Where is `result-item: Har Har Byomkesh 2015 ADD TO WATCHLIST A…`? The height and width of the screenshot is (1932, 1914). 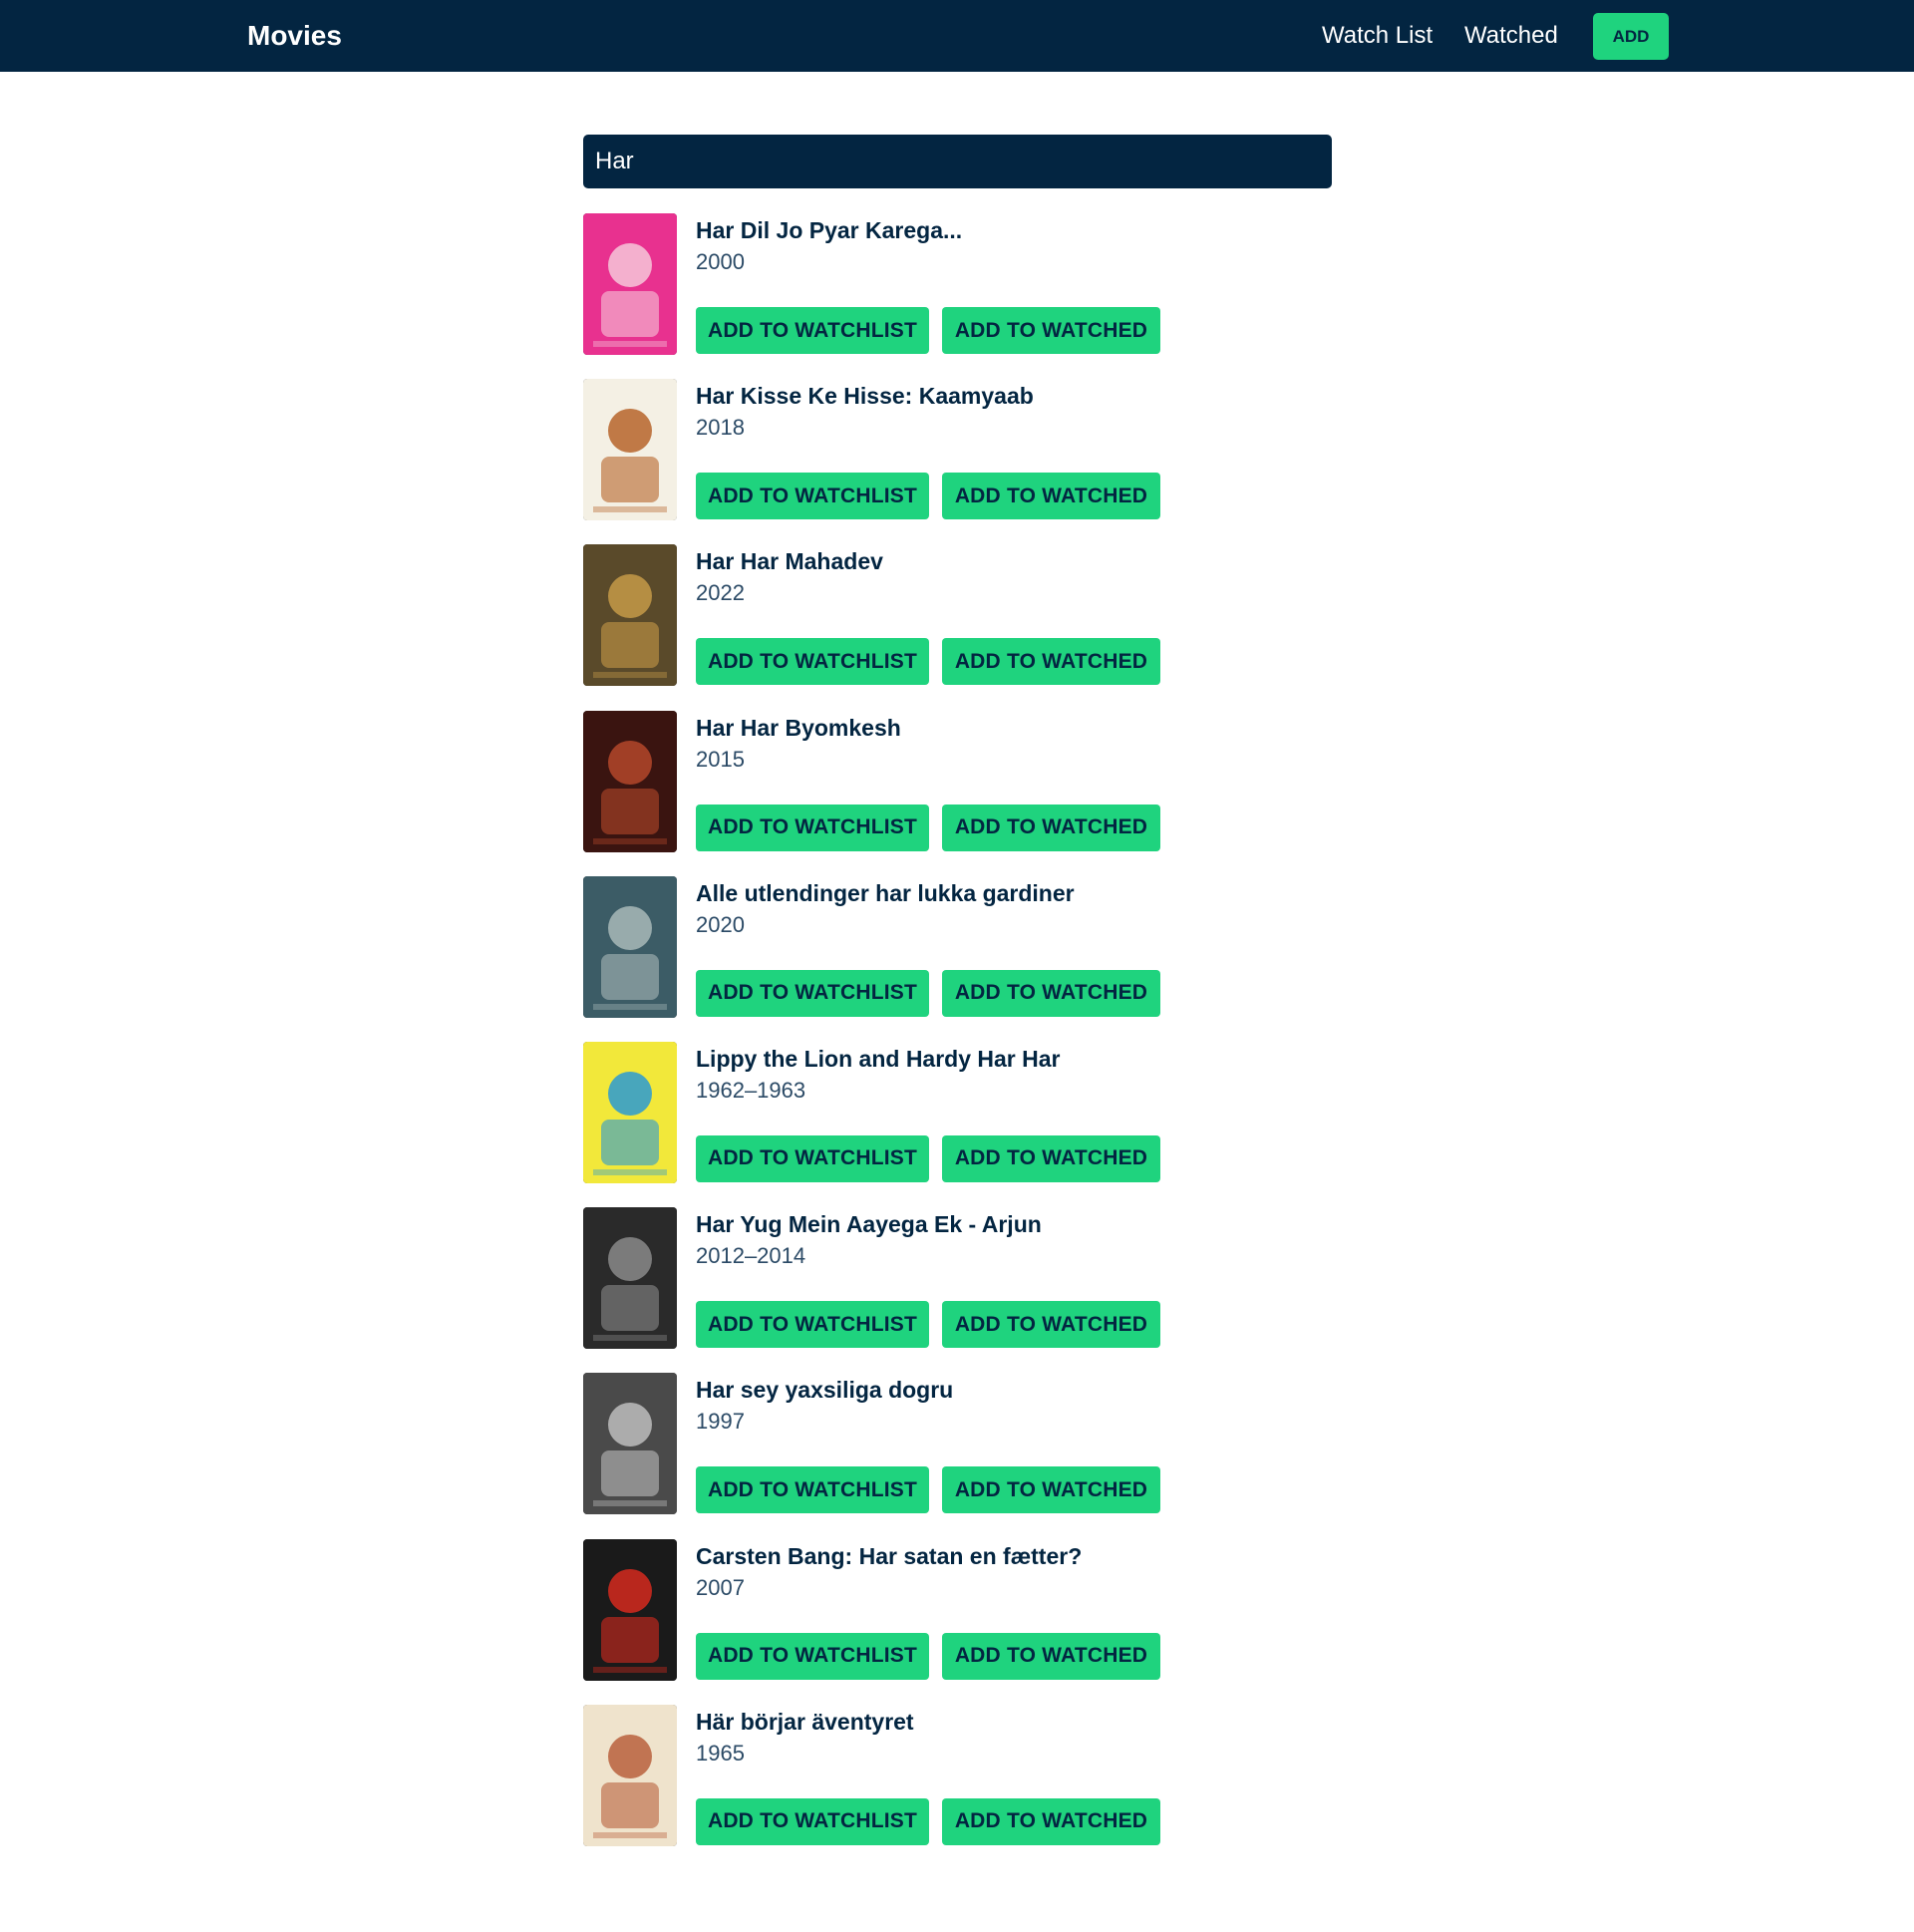 result-item: Har Har Byomkesh 2015 ADD TO WATCHLIST A… is located at coordinates (957, 781).